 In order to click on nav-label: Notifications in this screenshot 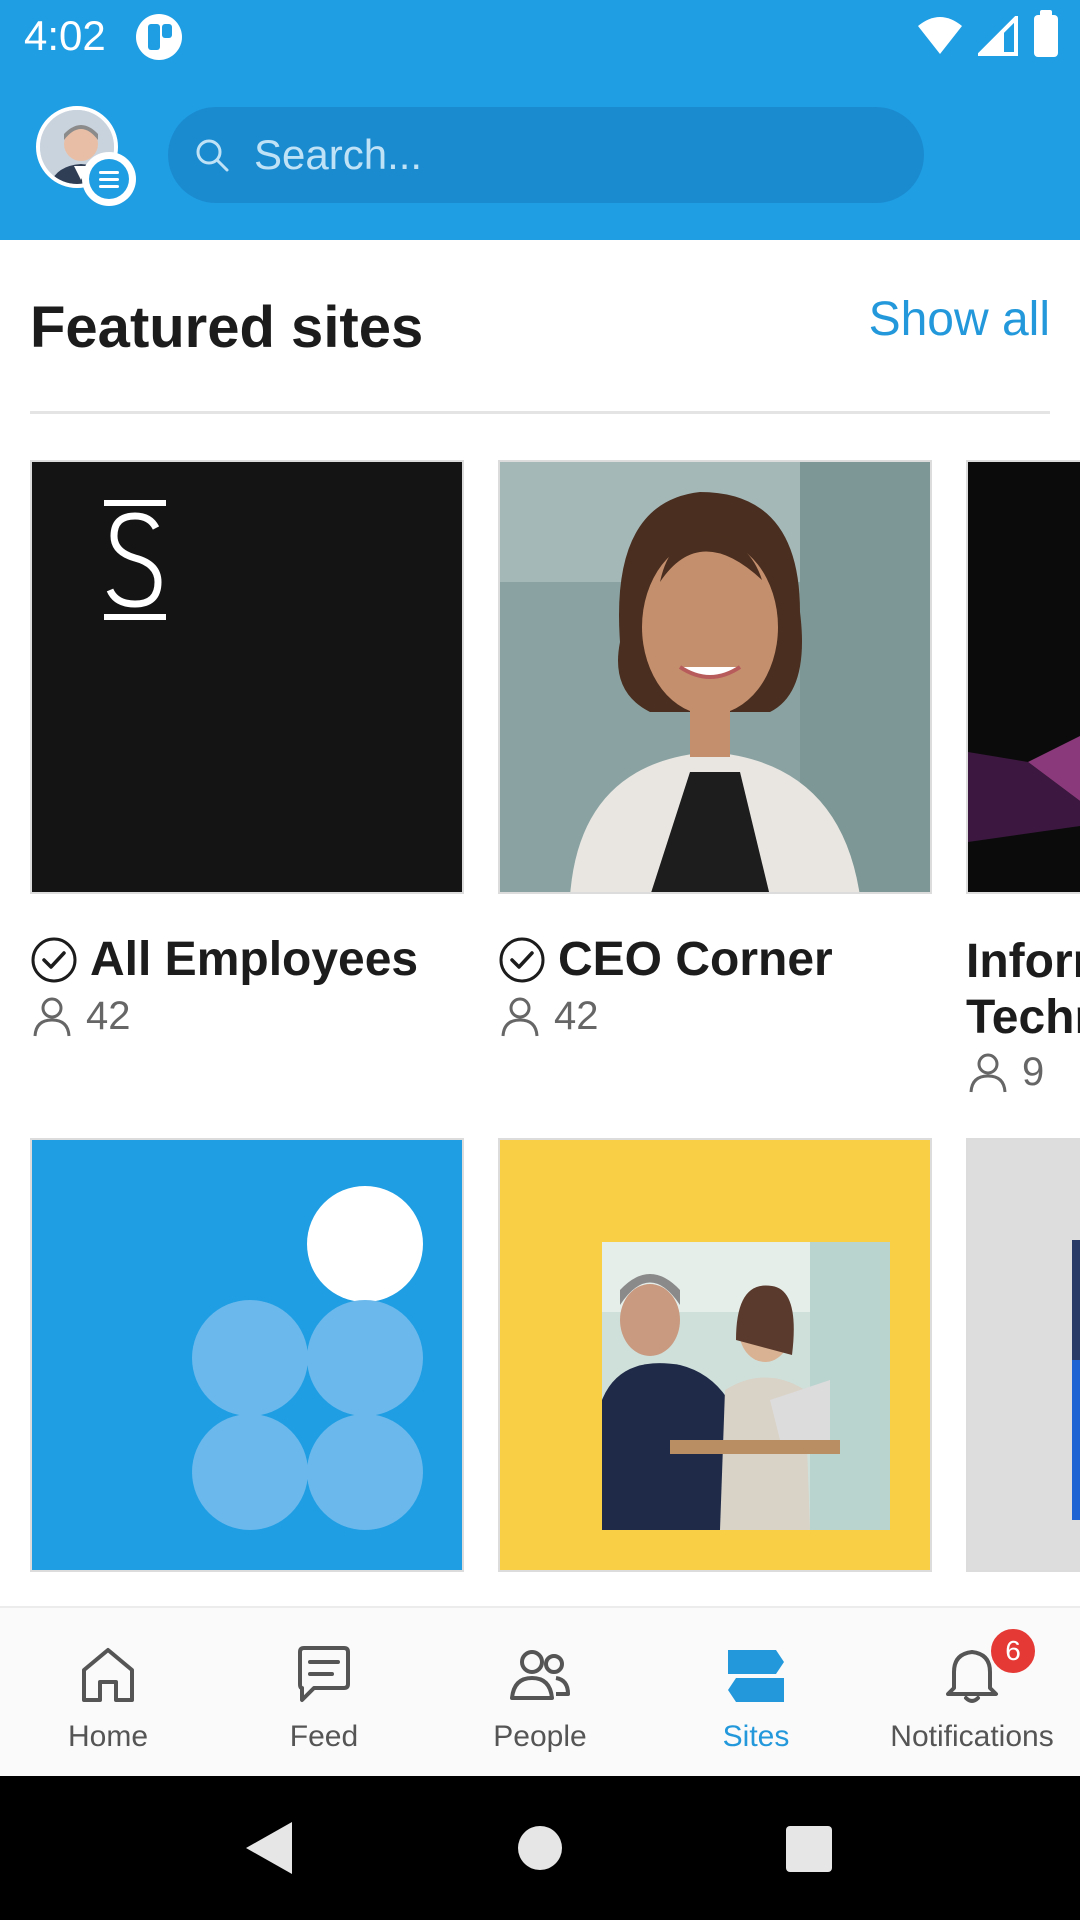, I will do `click(972, 1736)`.